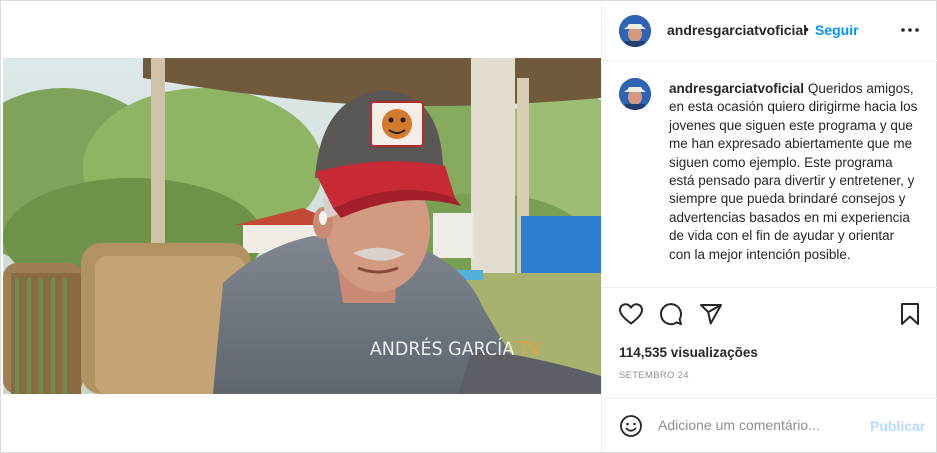  What do you see at coordinates (769, 347) in the screenshot?
I see `post-actions: 114,535 visualizações SETEMBRO 24` at bounding box center [769, 347].